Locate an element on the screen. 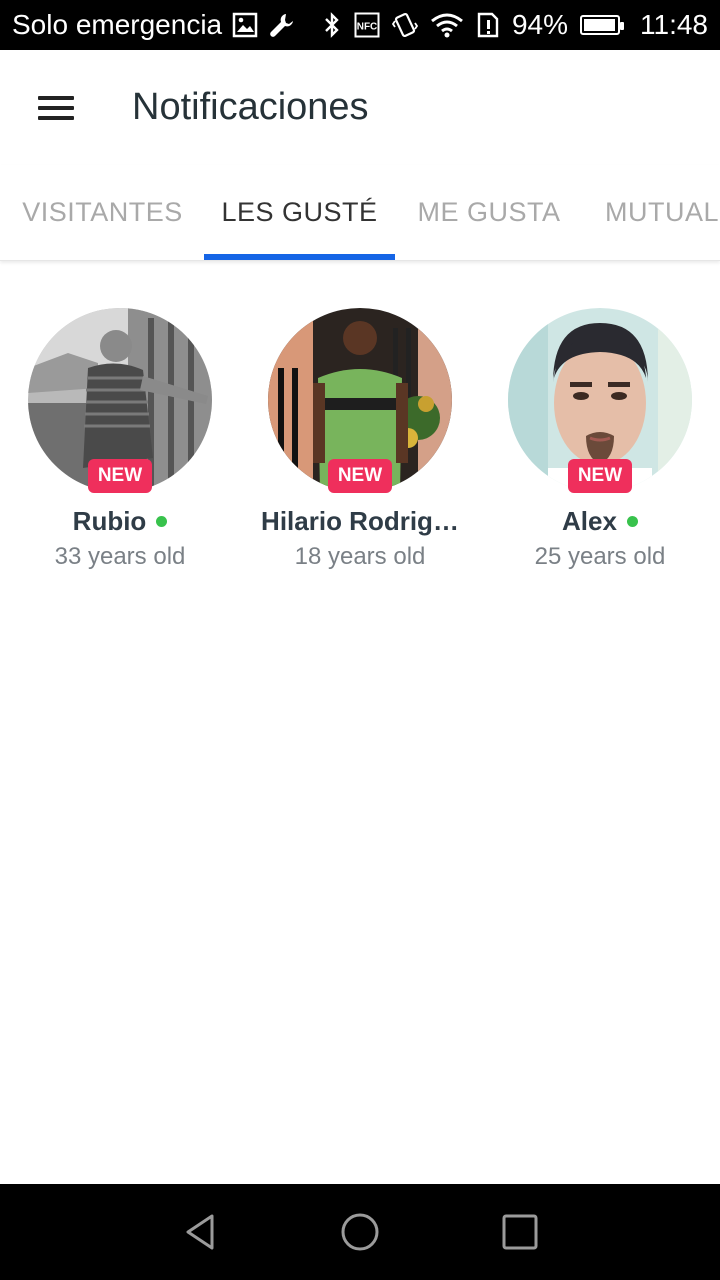 This screenshot has height=1280, width=720. carrier-text: Solo emergencia is located at coordinates (117, 24).